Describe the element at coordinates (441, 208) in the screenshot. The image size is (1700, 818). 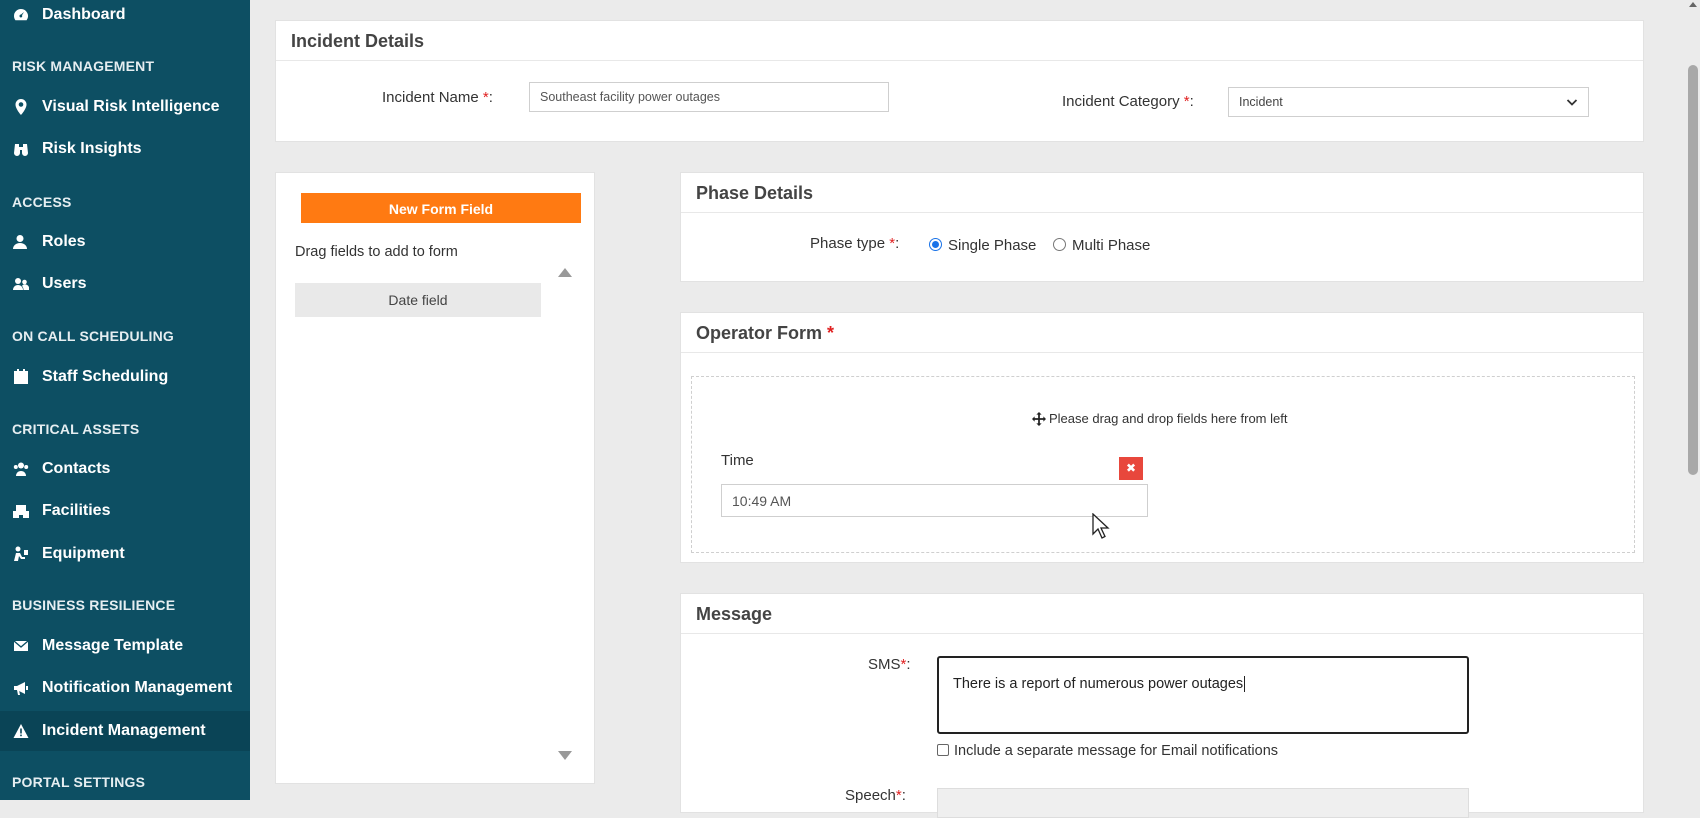
I see `new-form-field-button: New Form Field` at that location.